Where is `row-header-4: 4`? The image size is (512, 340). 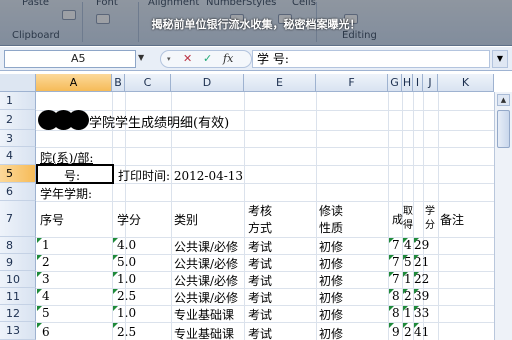
row-header-4: 4 is located at coordinates (18, 156).